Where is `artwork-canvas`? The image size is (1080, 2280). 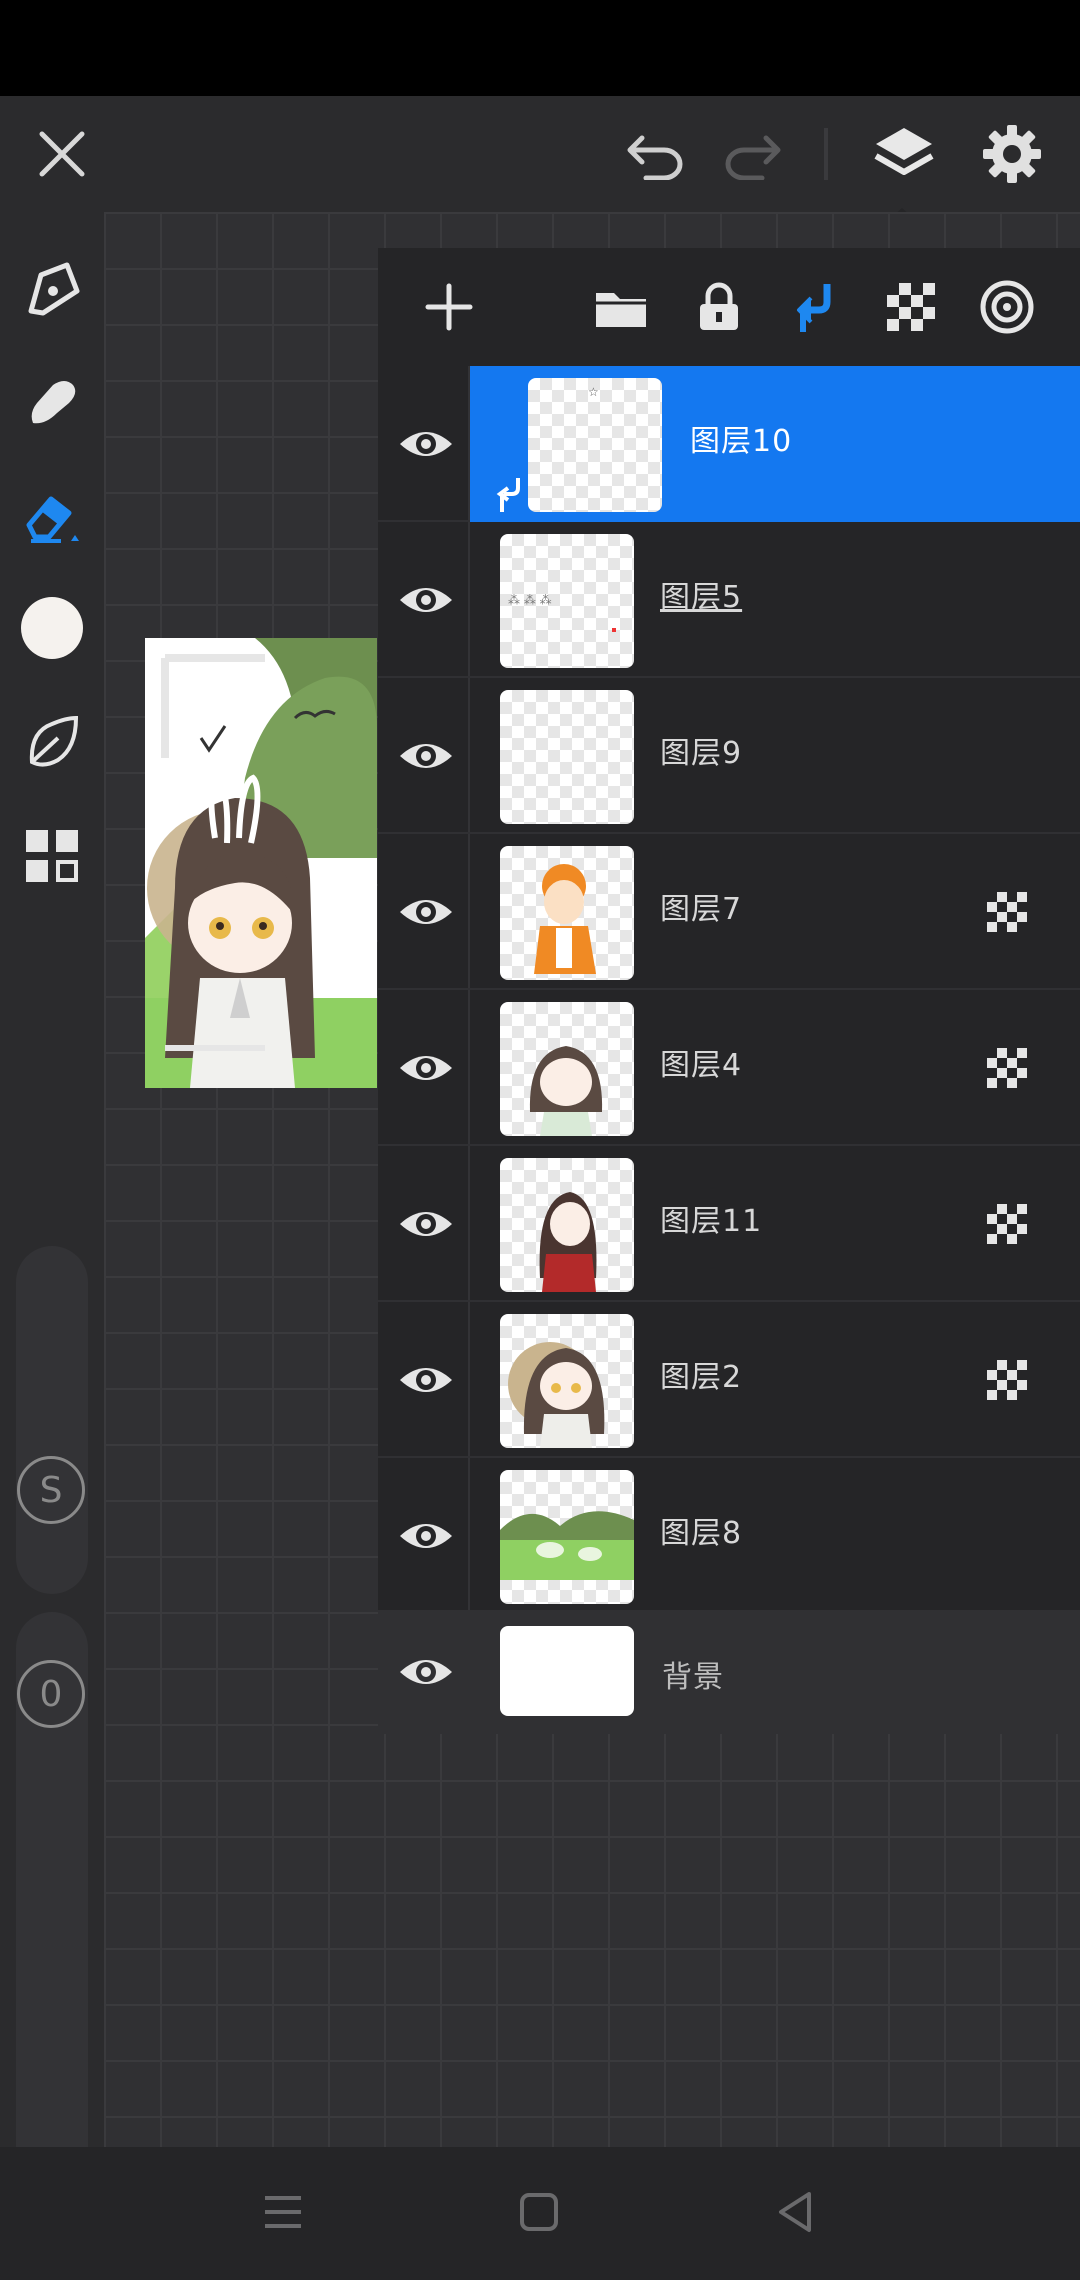
artwork-canvas is located at coordinates (261, 863).